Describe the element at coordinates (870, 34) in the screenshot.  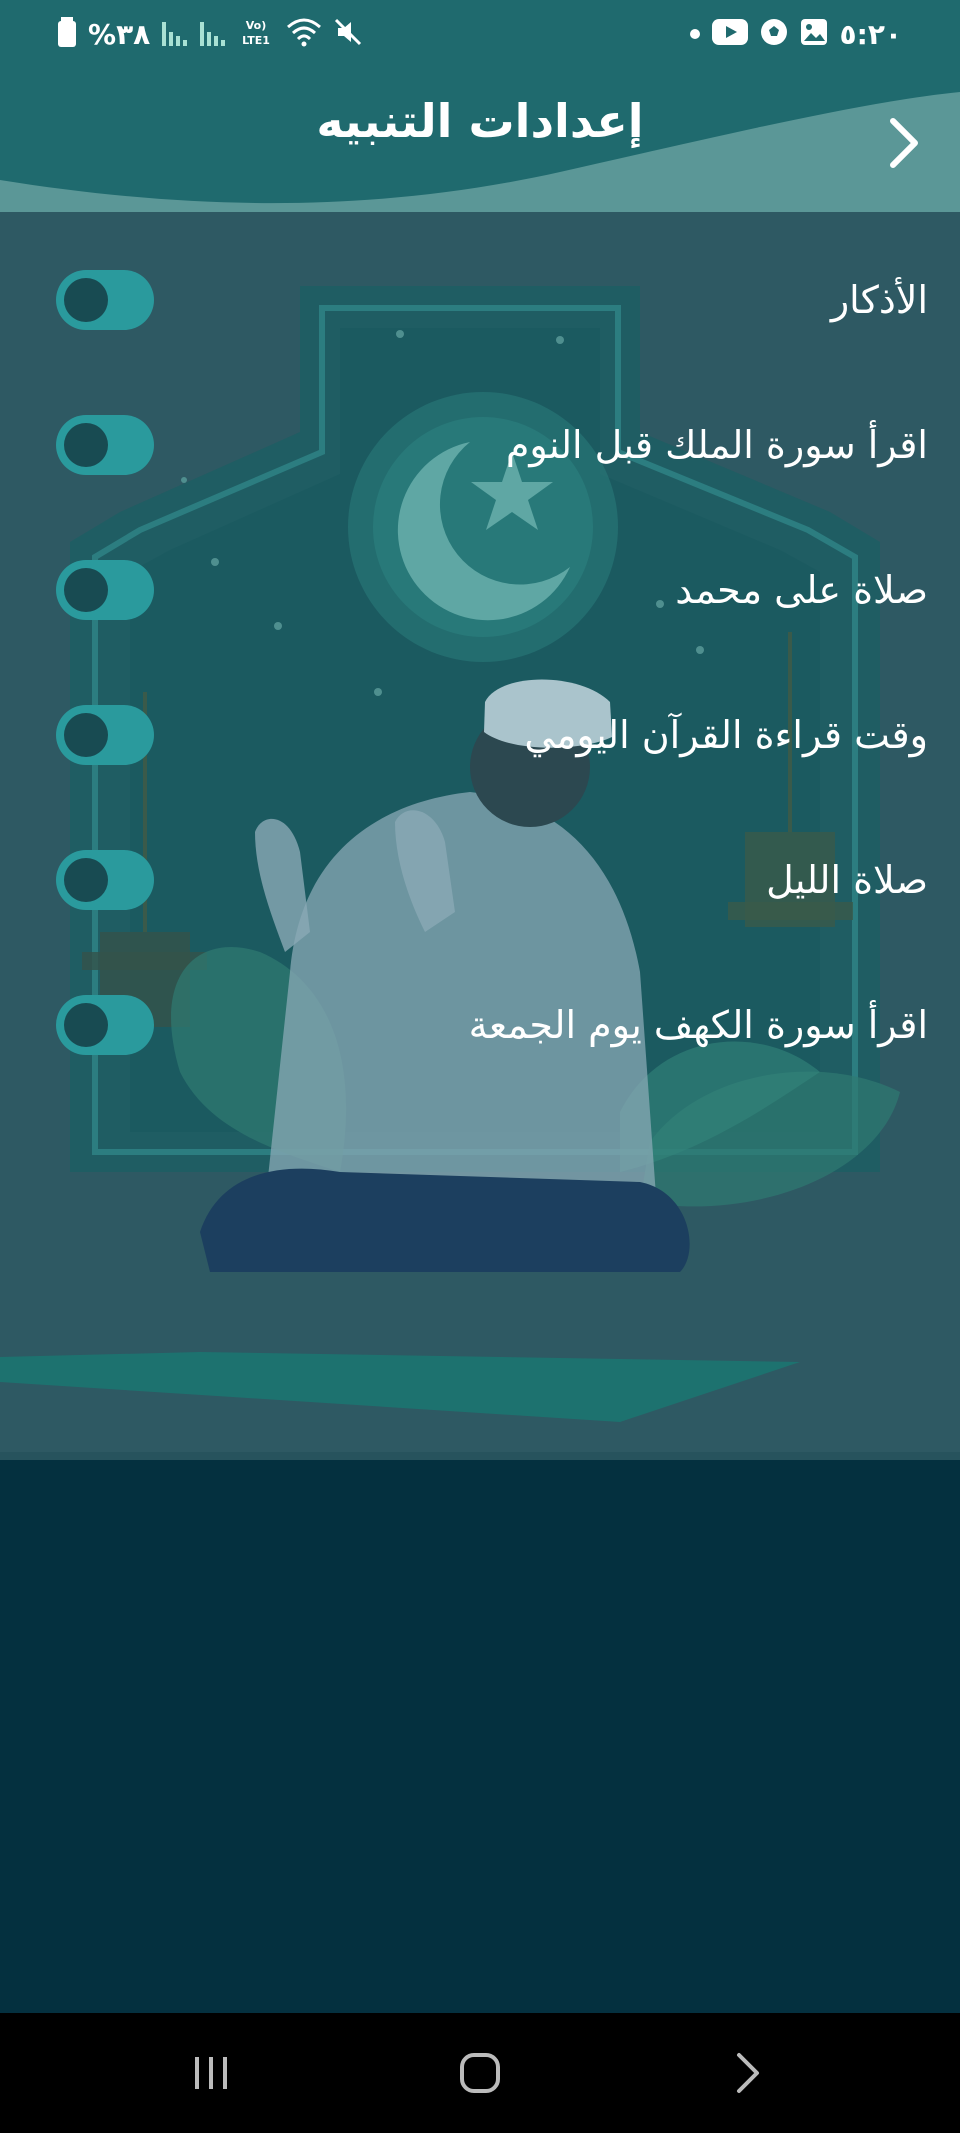
I see `clock: ٥:٢٠` at that location.